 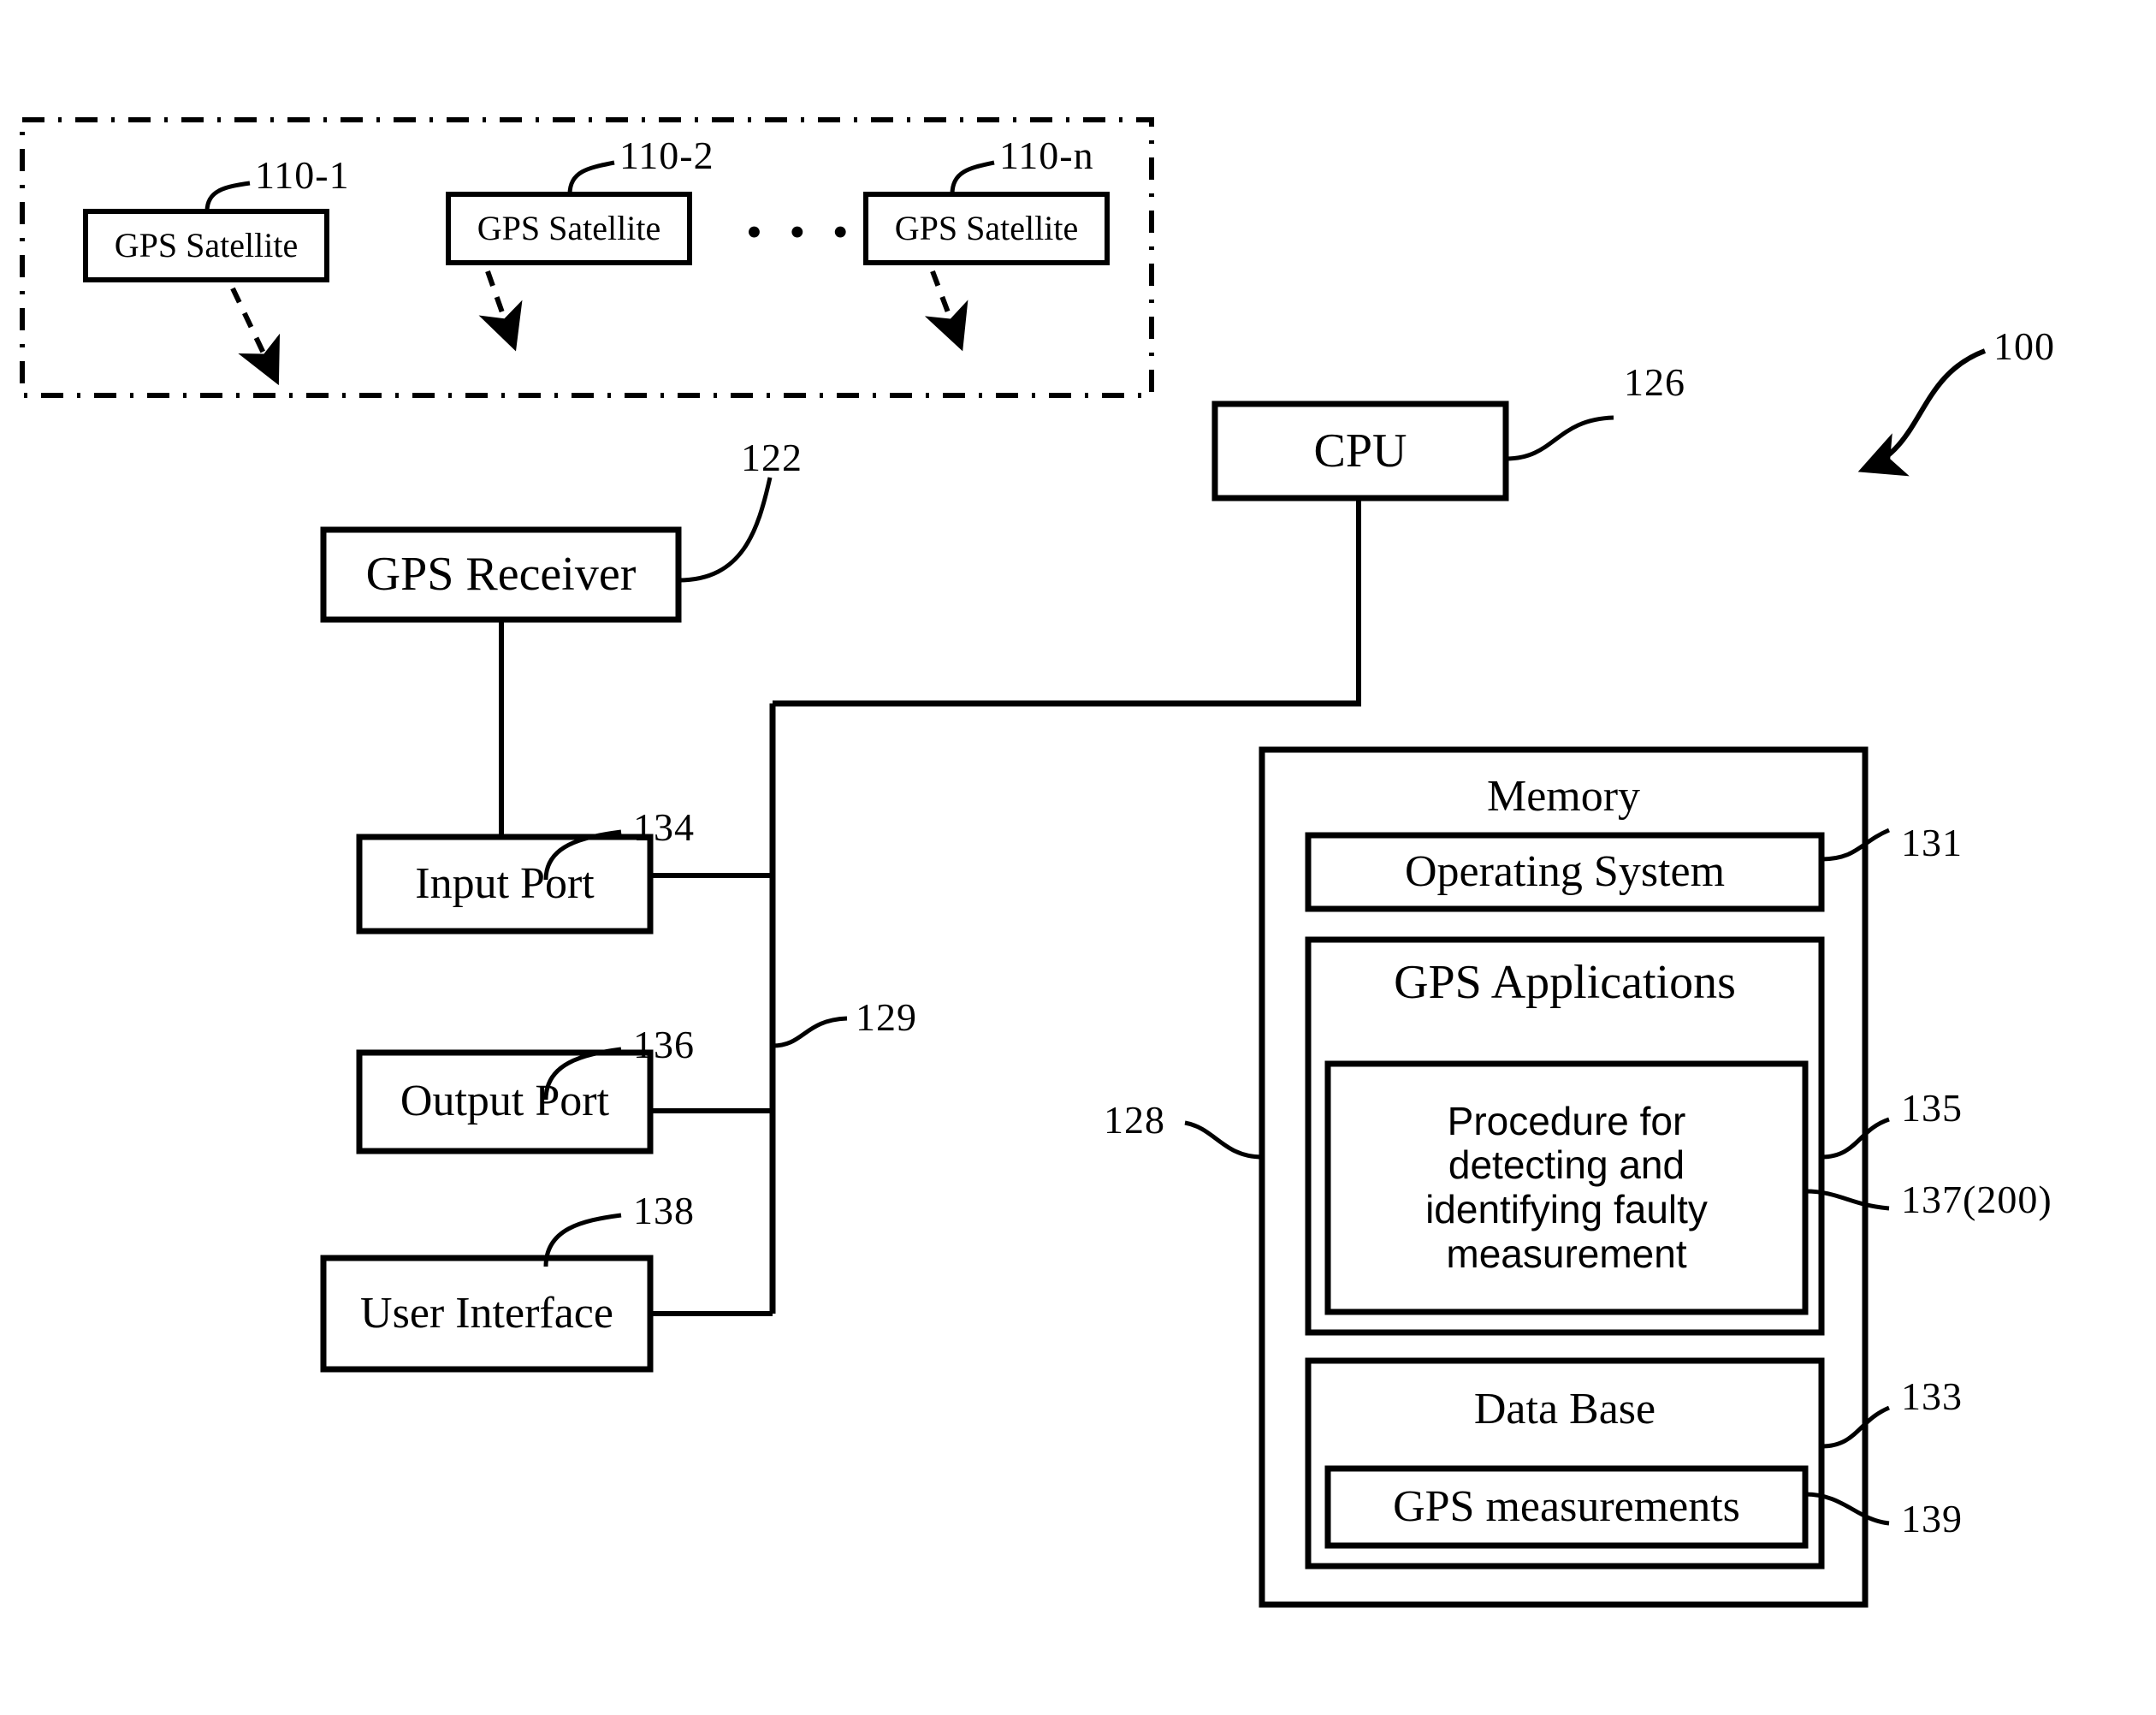 I want to click on leader-110-n, so click(x=972, y=177).